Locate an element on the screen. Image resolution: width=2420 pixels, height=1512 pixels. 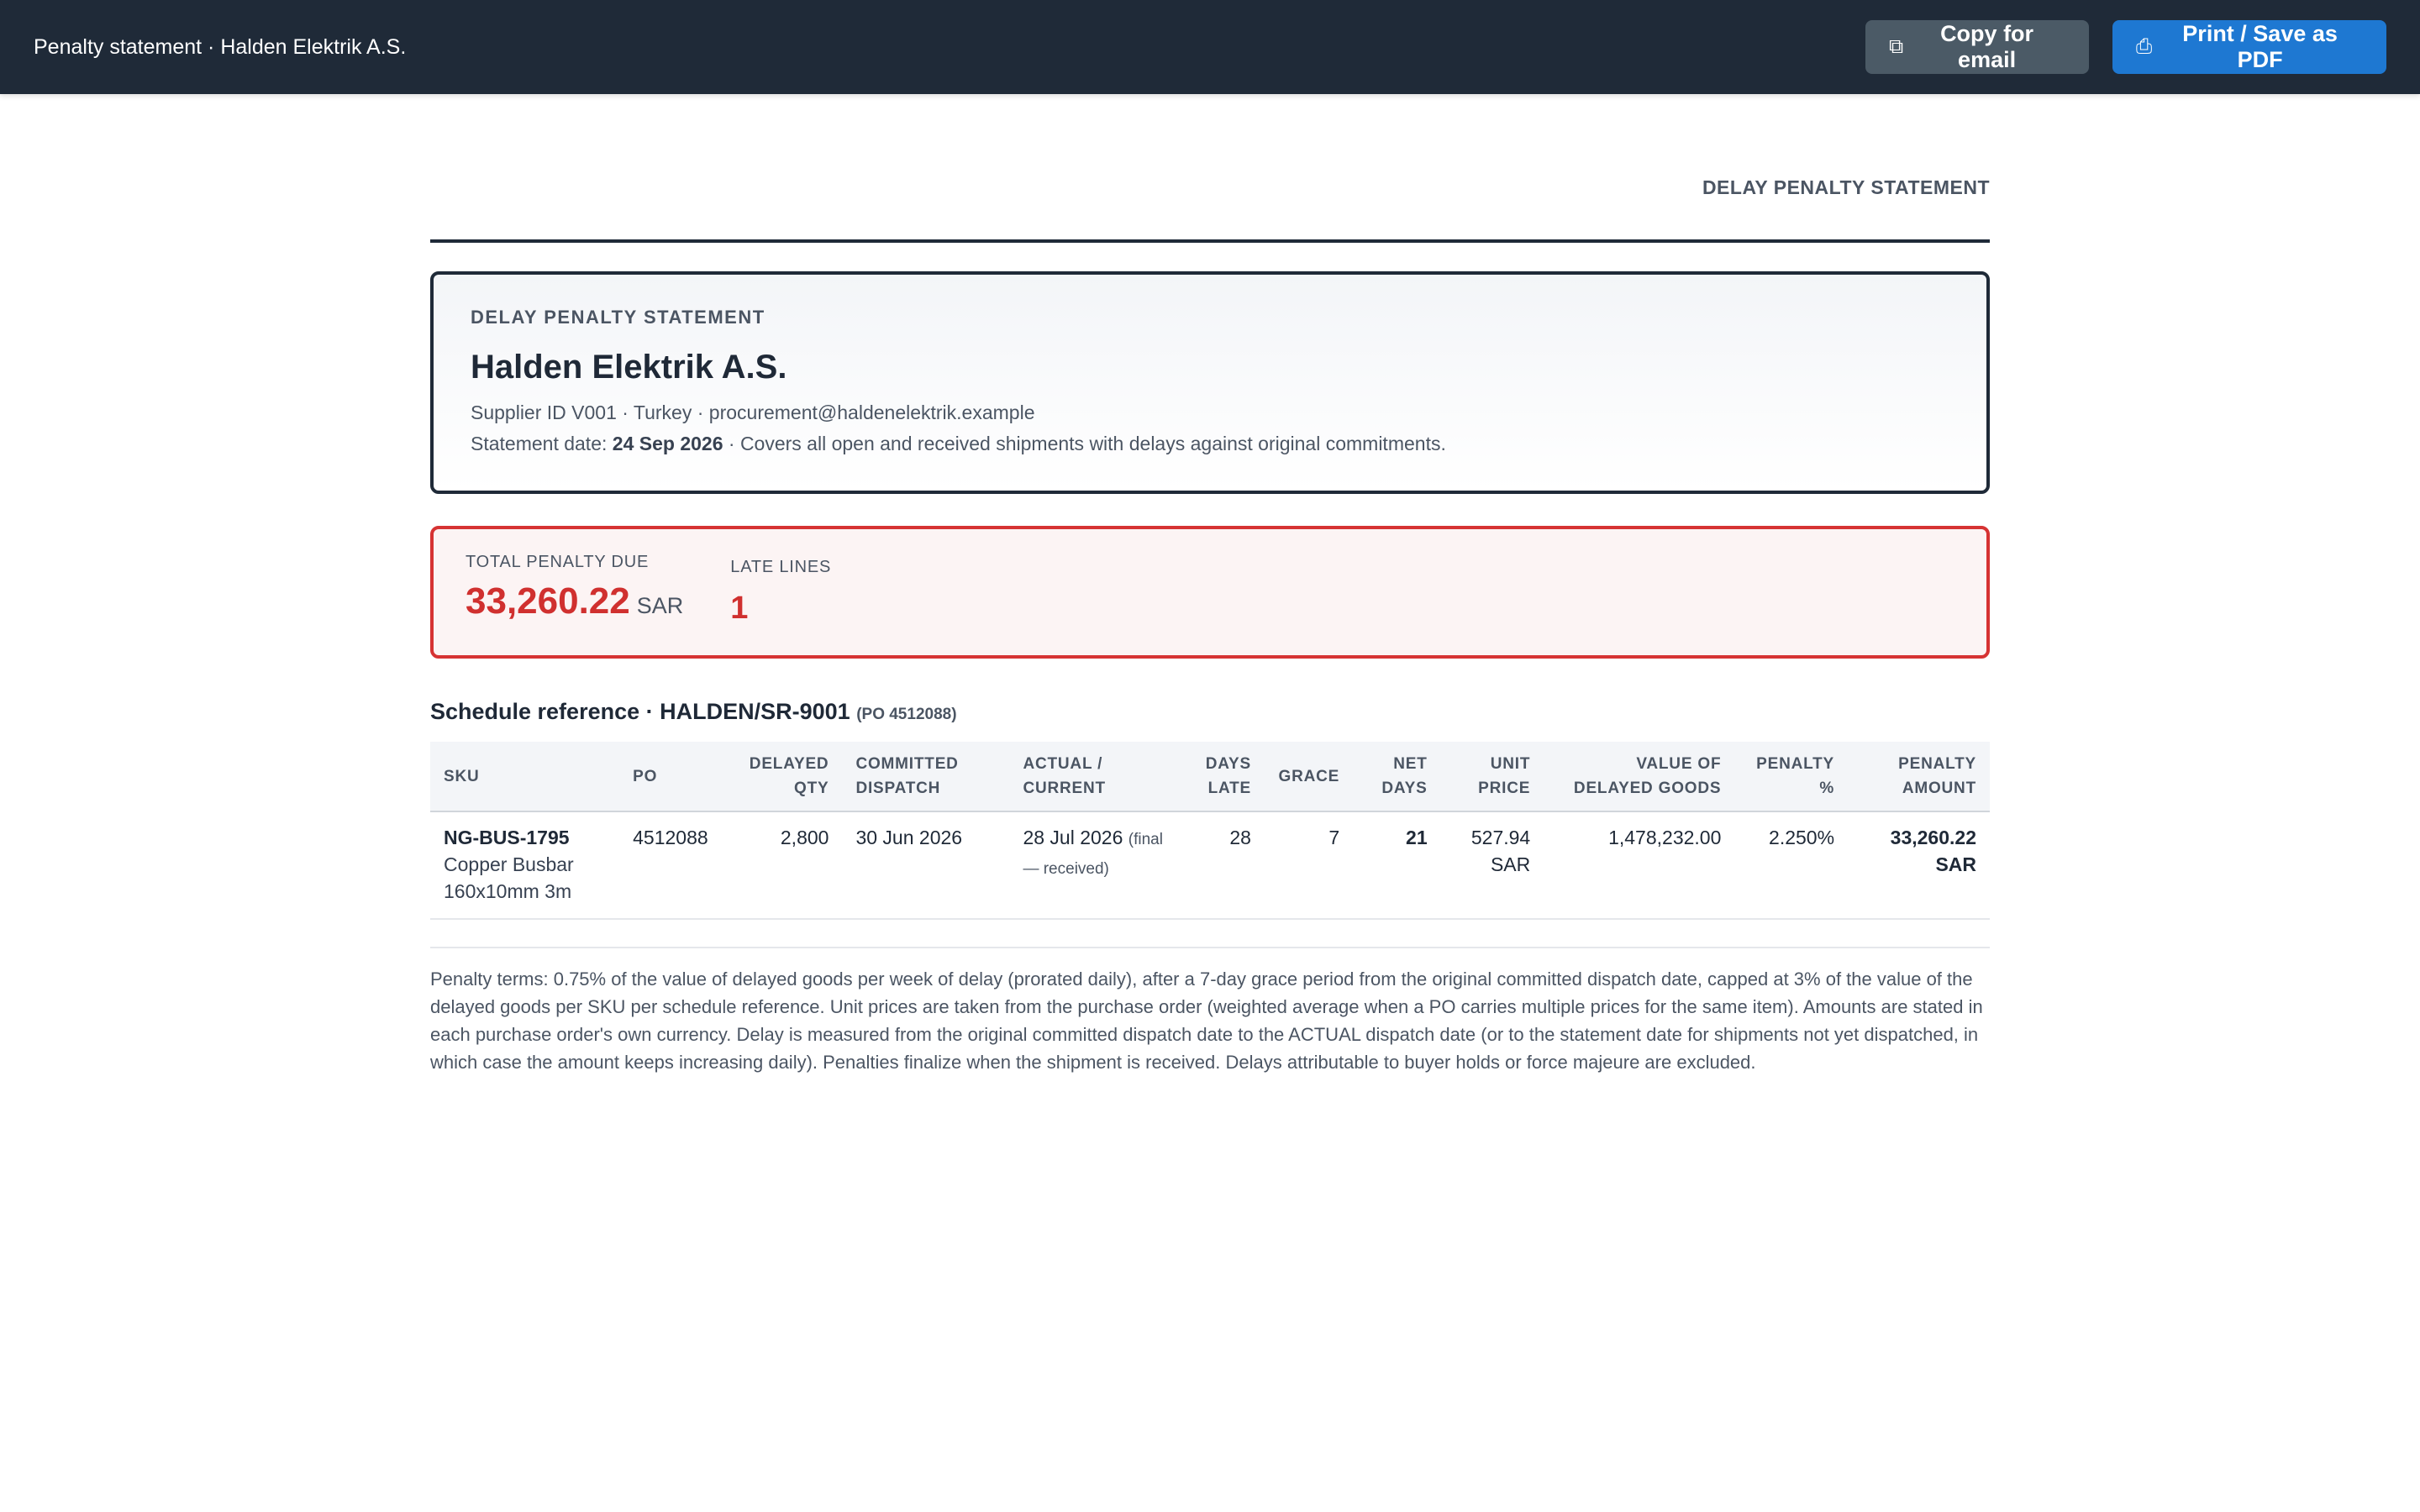
header-divider is located at coordinates (1210, 241).